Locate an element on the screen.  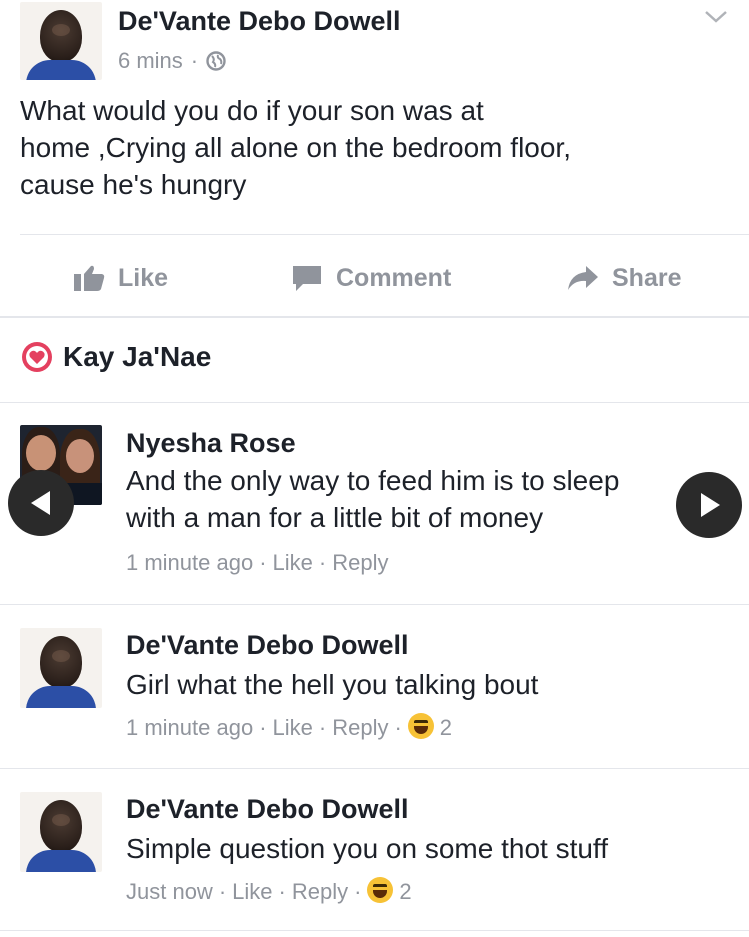
comment-time: Just now is located at coordinates (169, 891).